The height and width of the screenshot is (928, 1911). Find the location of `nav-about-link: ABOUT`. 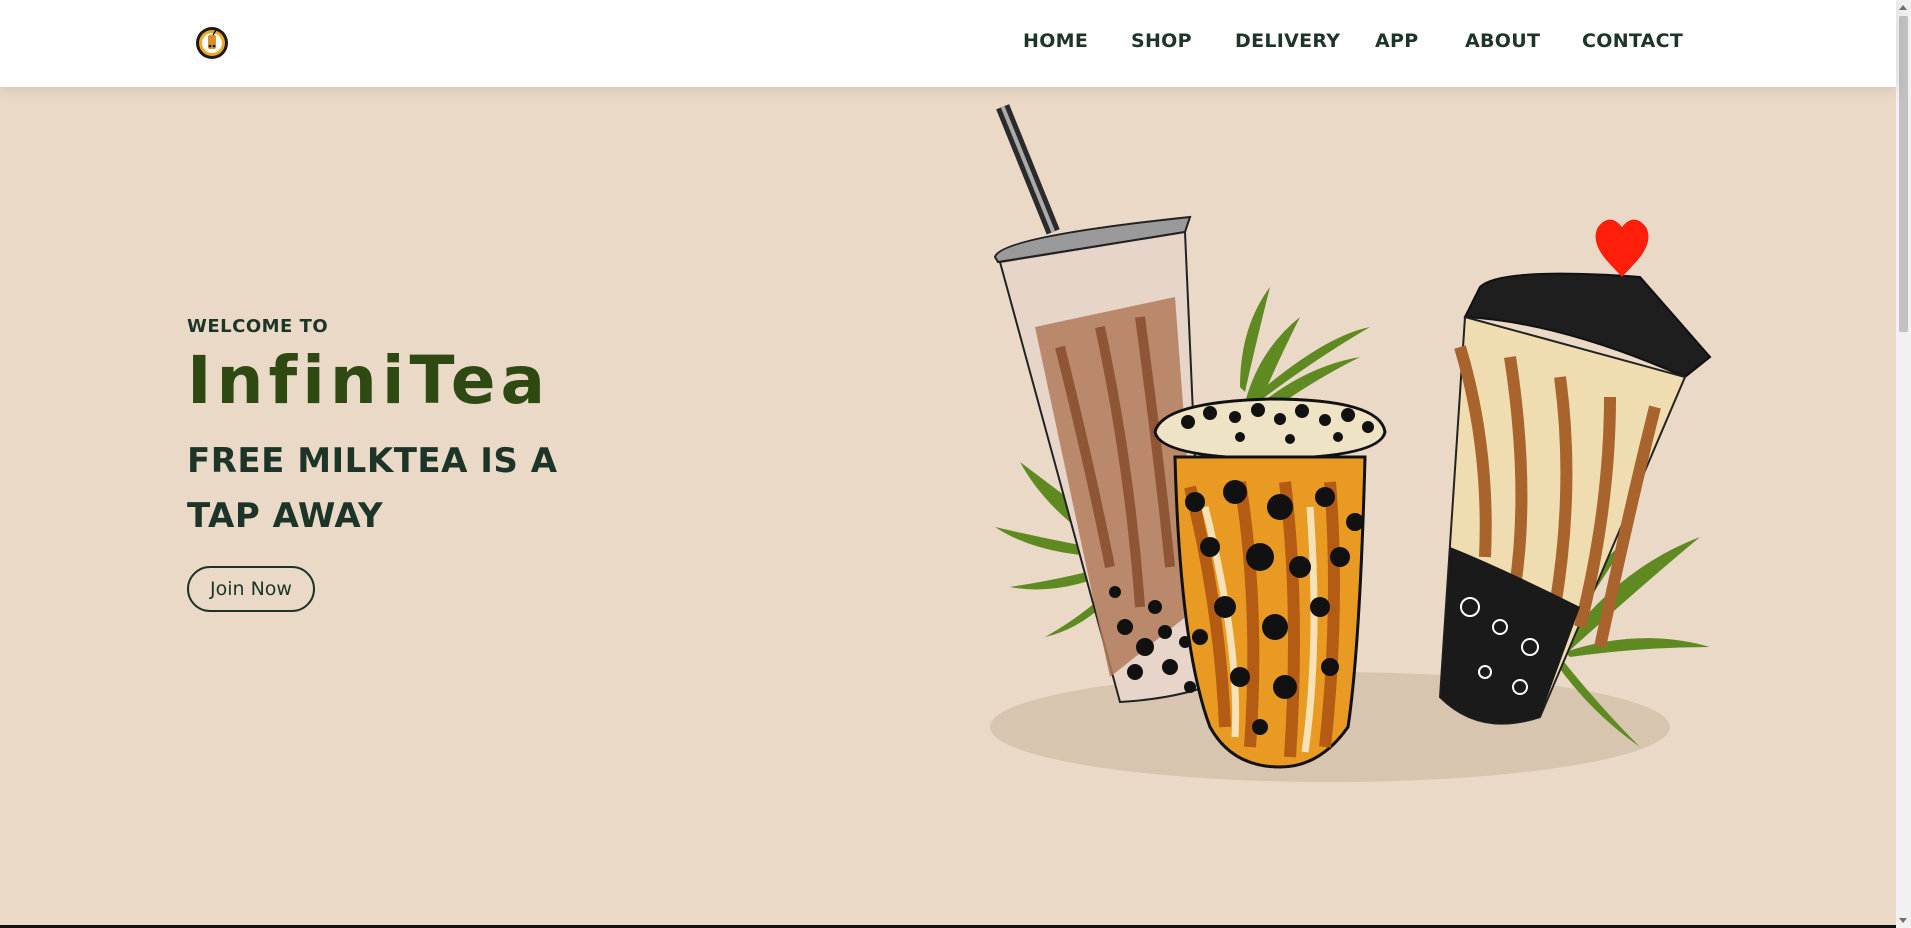

nav-about-link: ABOUT is located at coordinates (1502, 41).